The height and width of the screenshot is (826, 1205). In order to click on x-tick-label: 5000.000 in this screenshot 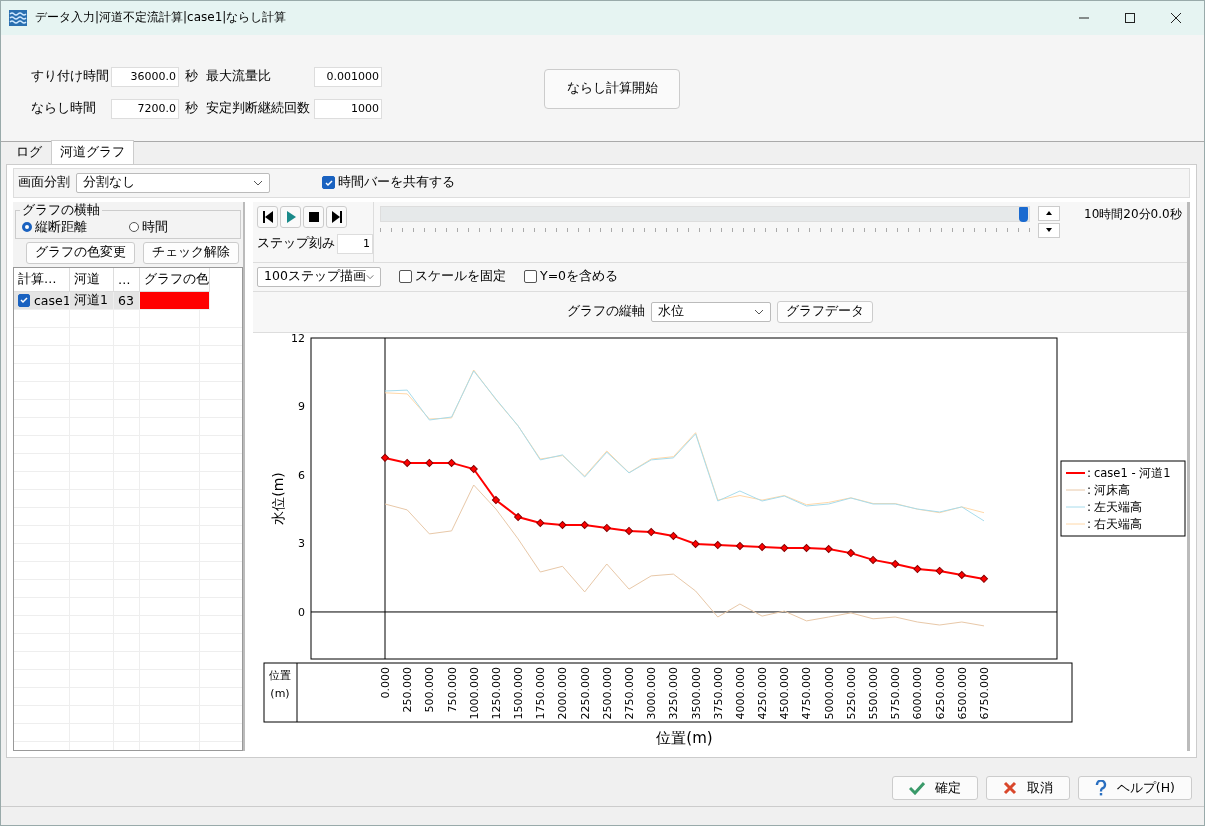, I will do `click(829, 693)`.